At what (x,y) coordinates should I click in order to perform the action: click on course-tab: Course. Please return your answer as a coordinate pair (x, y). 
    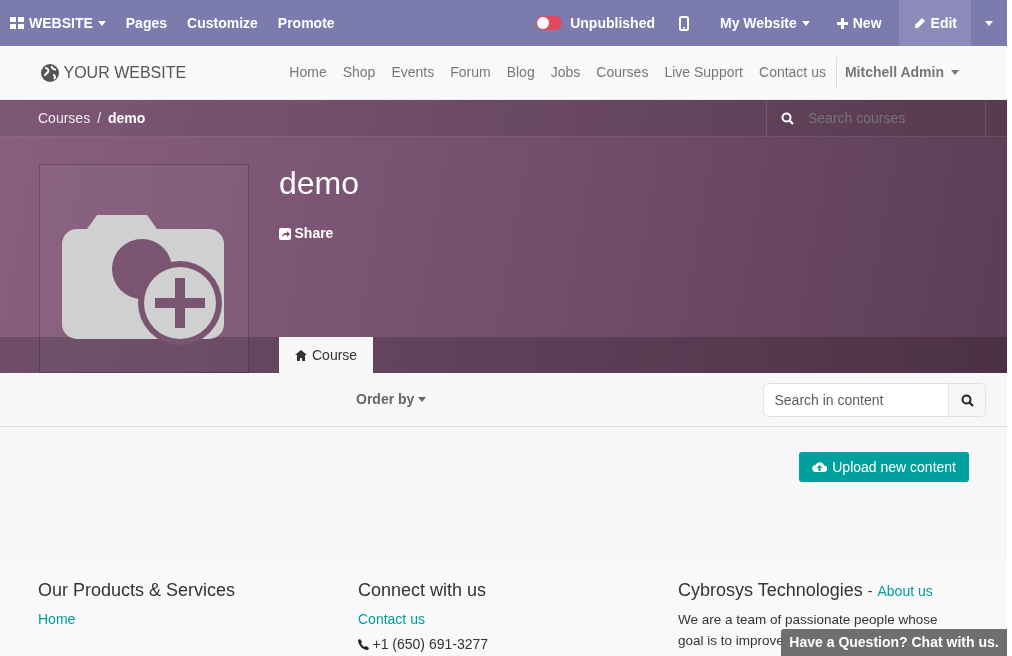
    Looking at the image, I should click on (326, 355).